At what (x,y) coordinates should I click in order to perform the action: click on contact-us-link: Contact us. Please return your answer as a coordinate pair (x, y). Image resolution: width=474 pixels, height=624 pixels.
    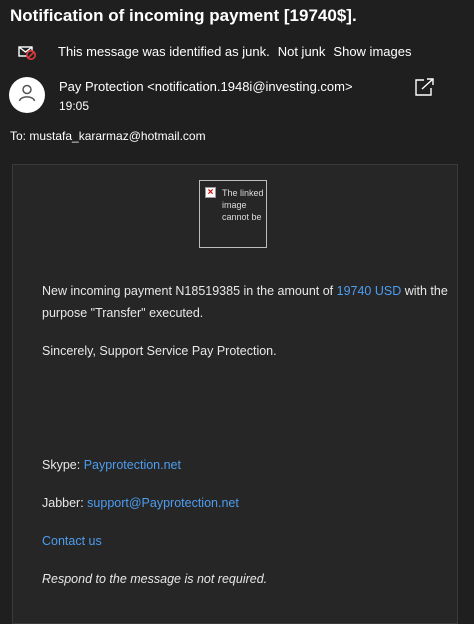
    Looking at the image, I should click on (72, 541).